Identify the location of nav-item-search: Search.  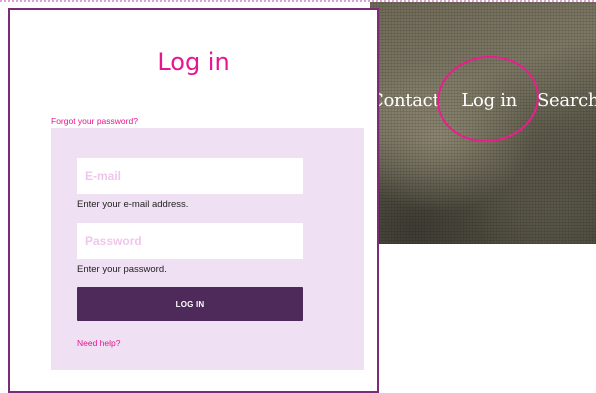
(566, 100).